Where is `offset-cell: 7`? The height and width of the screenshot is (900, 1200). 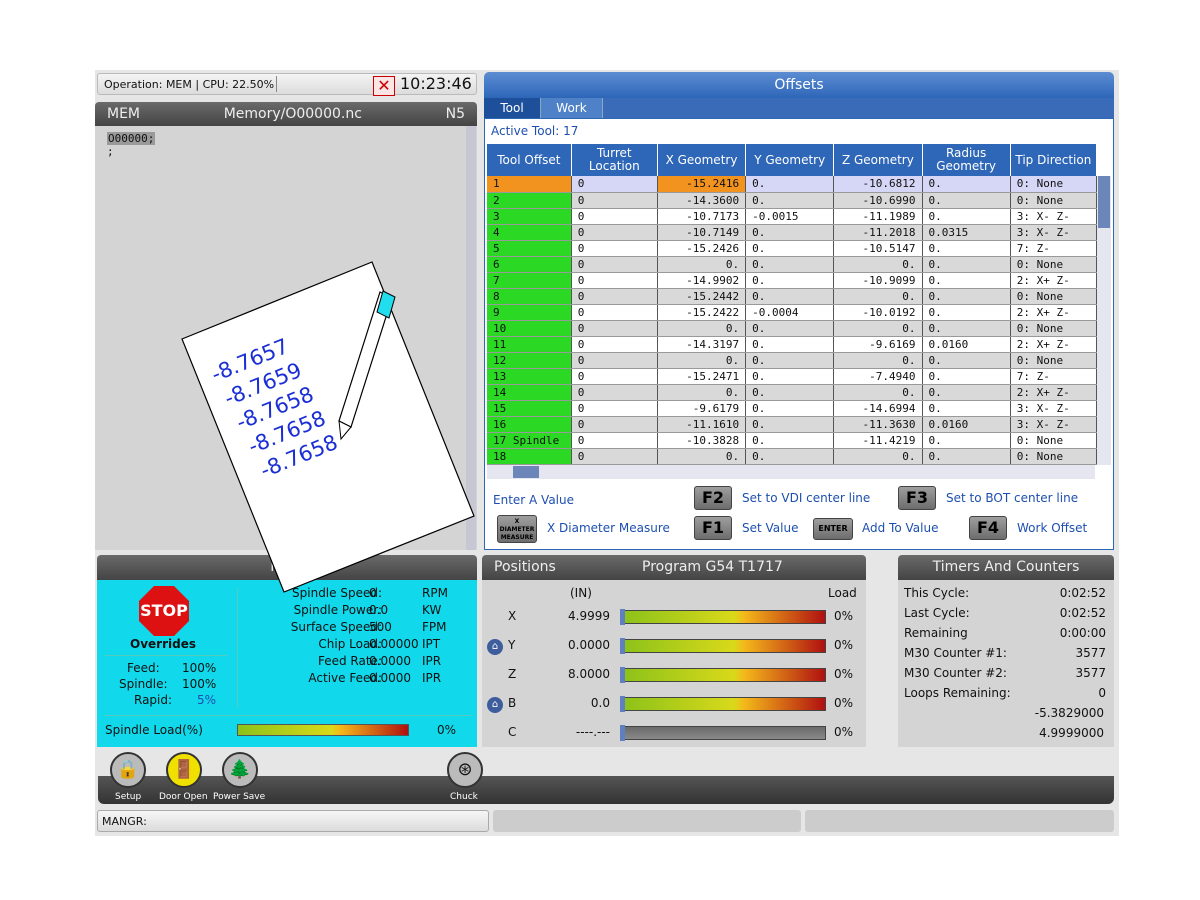 offset-cell: 7 is located at coordinates (529, 280).